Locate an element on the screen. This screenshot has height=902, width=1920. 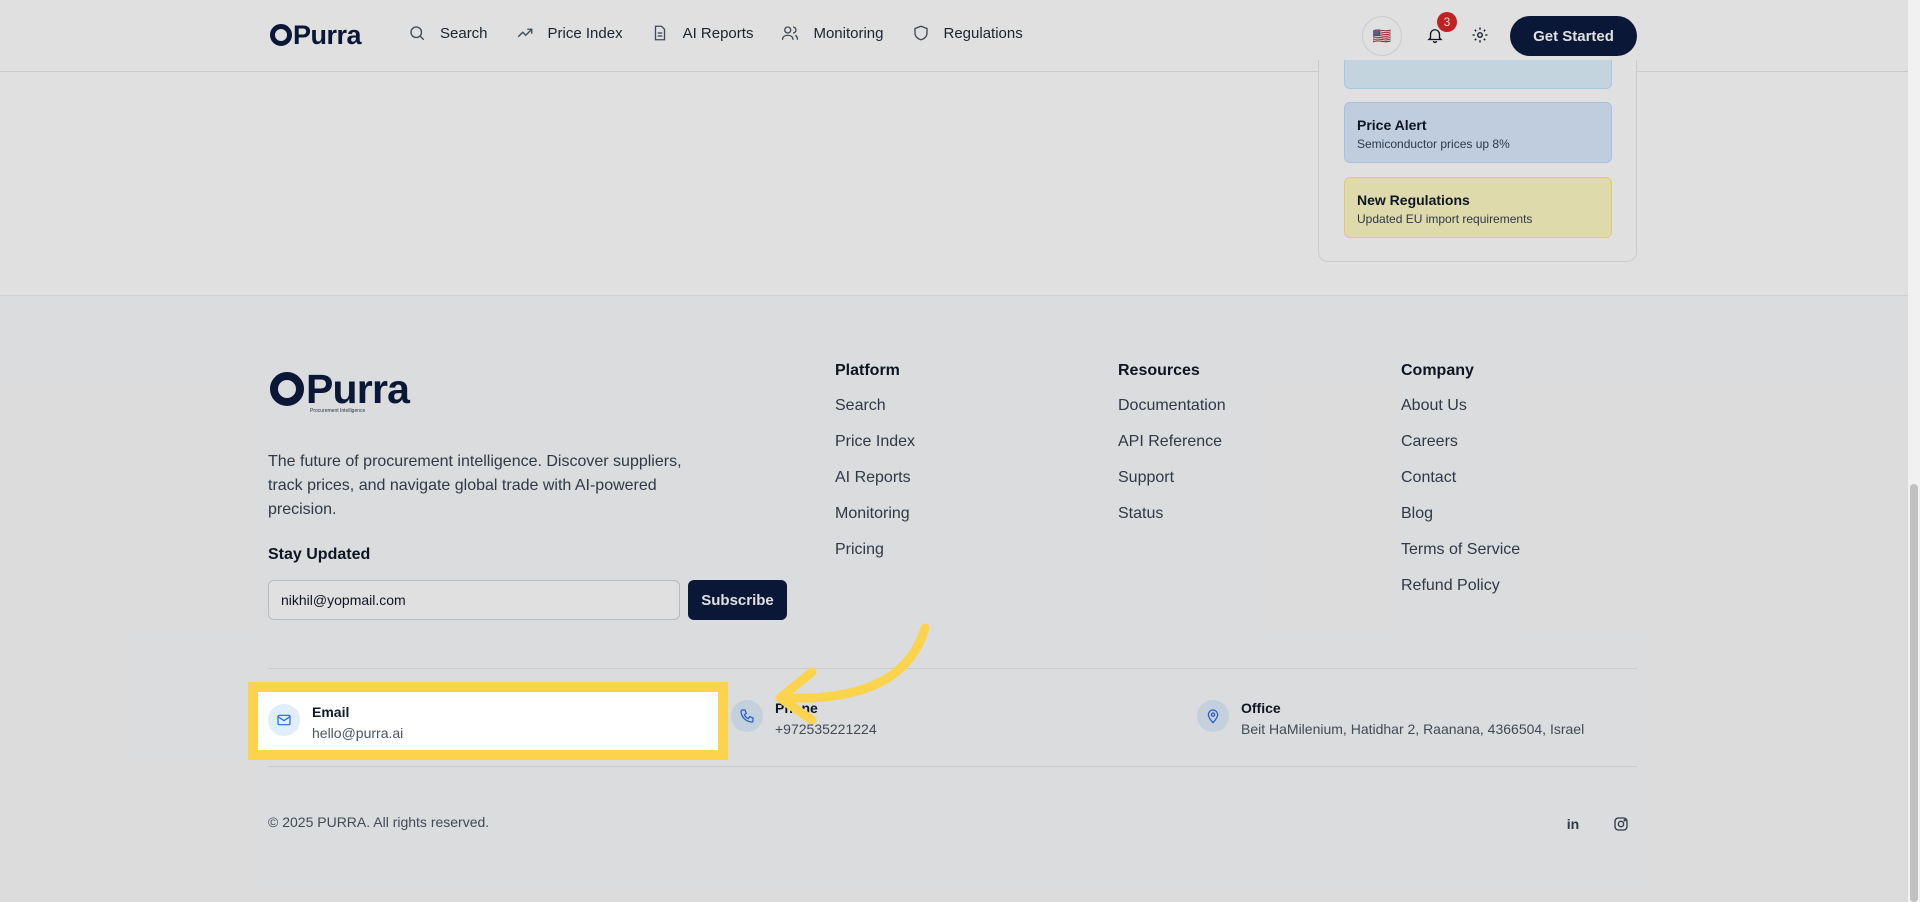
nav-monitoring: Monitoring is located at coordinates (832, 33).